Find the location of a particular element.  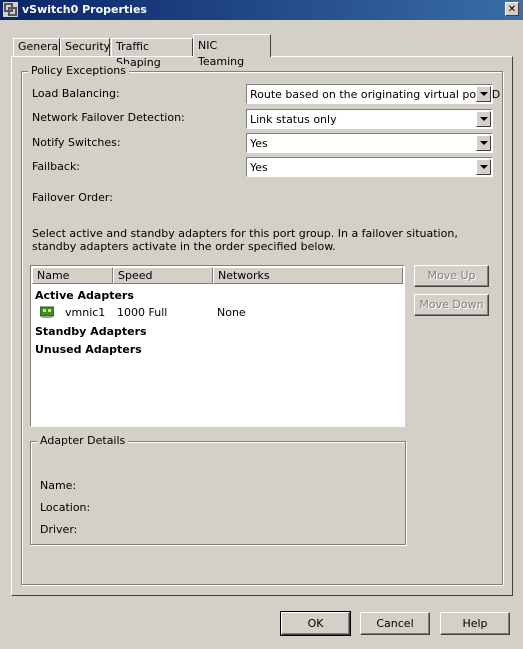

unused-adapters-heading: Unused Adapters is located at coordinates (88, 349).